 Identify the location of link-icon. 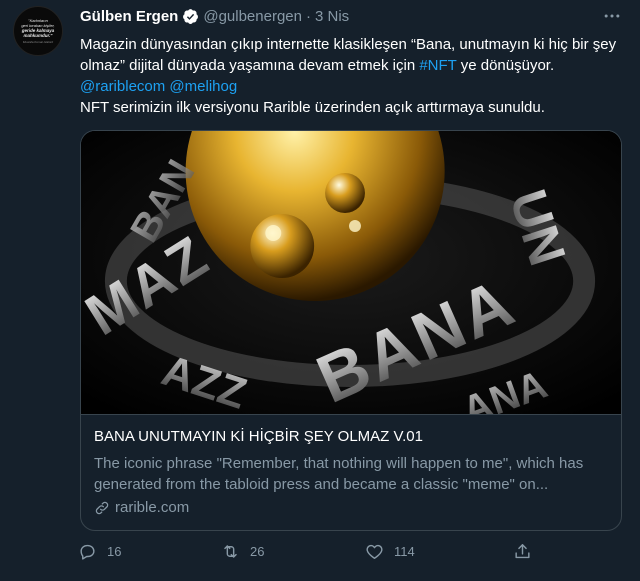
(102, 507).